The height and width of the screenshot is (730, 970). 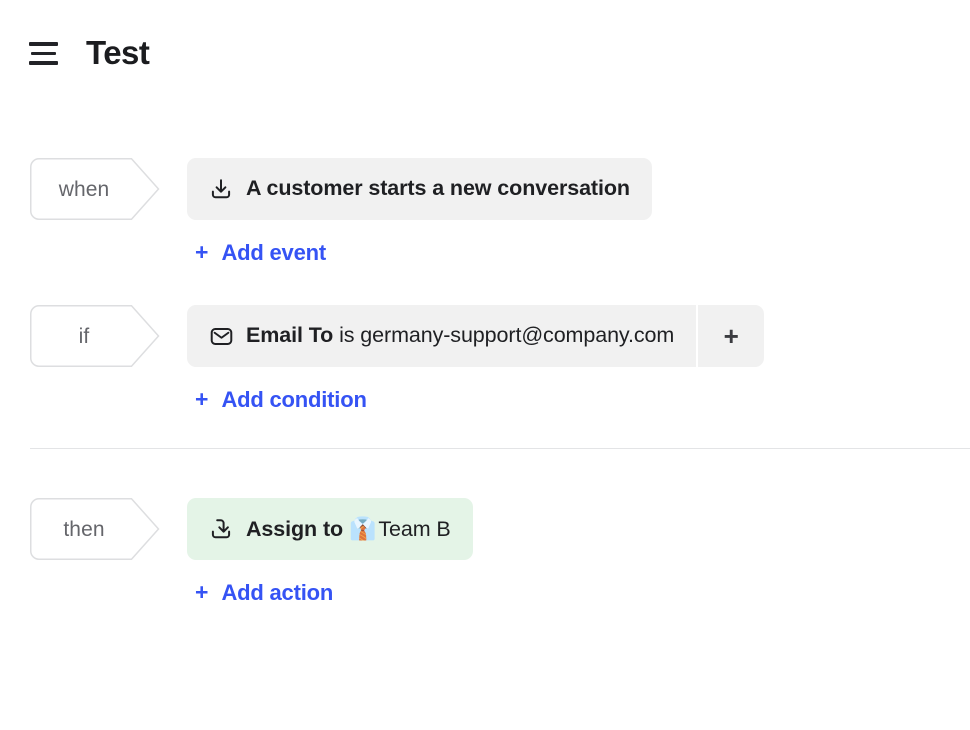 I want to click on event-chip-label: A customer starts a new conversation, so click(x=438, y=188).